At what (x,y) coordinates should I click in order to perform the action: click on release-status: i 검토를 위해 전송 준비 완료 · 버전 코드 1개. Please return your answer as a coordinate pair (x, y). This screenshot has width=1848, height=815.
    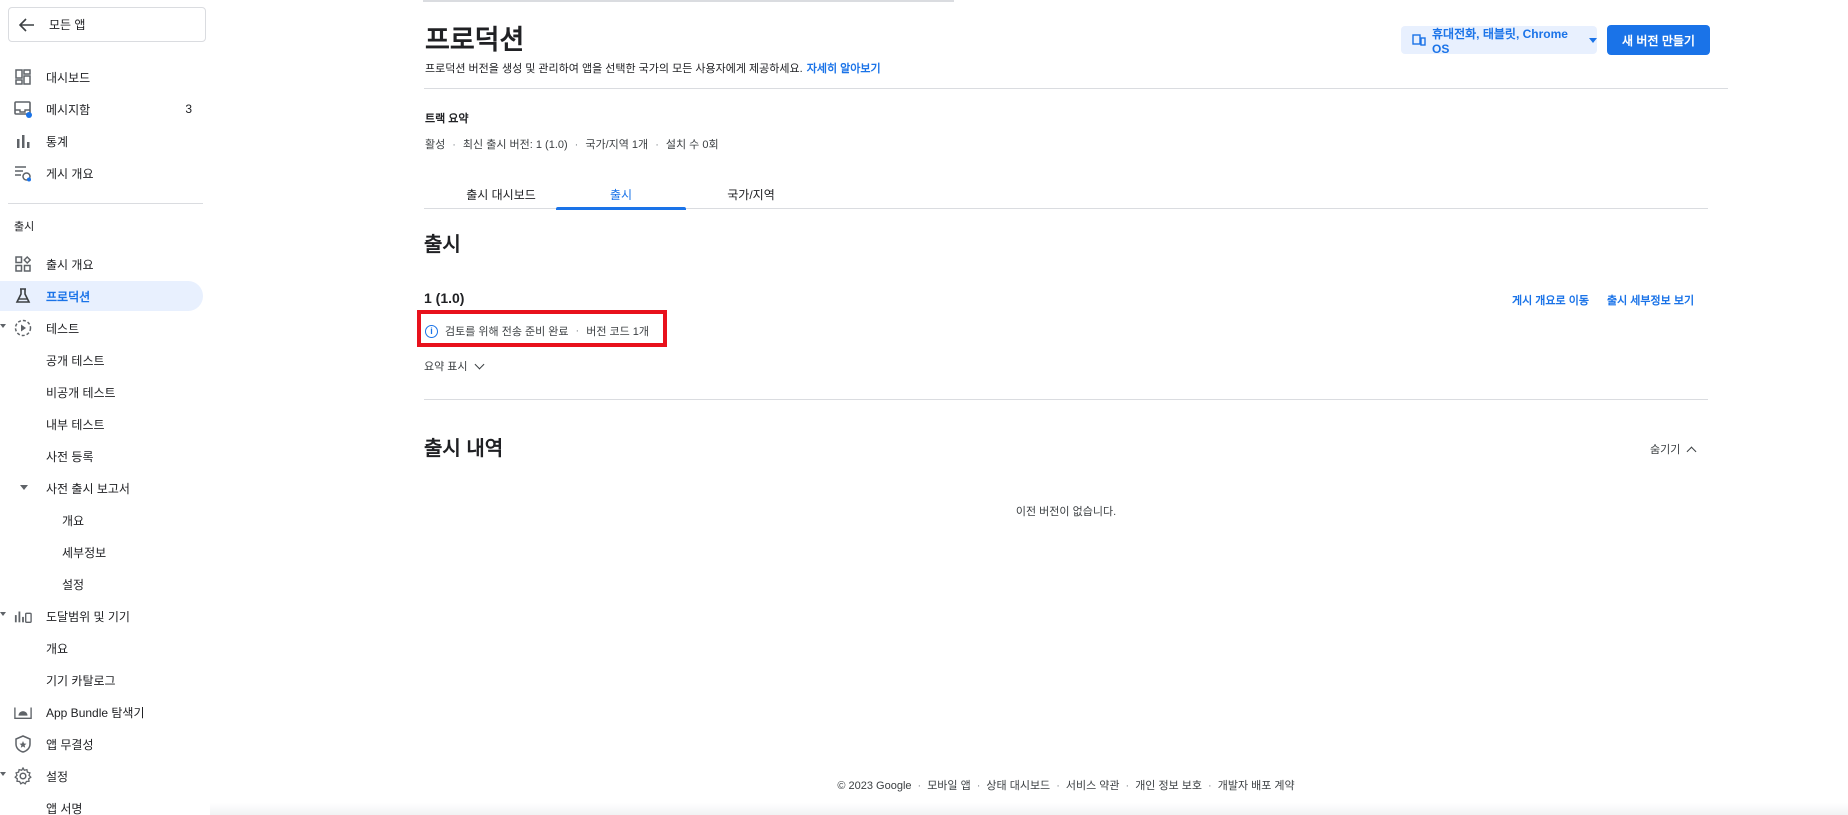
    Looking at the image, I should click on (537, 331).